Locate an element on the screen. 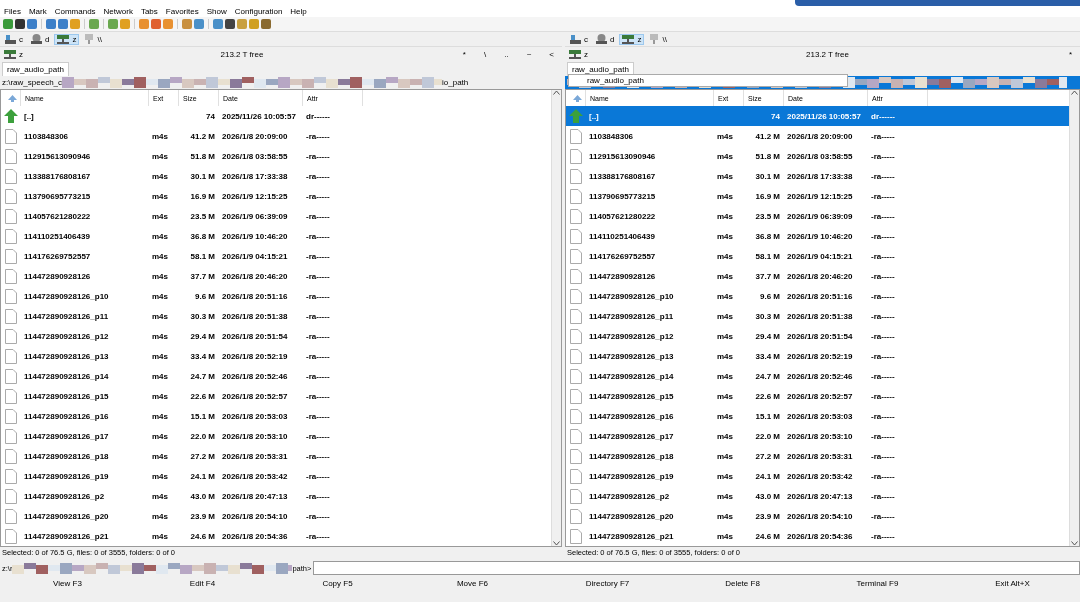 This screenshot has height=602, width=1080. folder-tab: raw_audio_path is located at coordinates (35, 69).